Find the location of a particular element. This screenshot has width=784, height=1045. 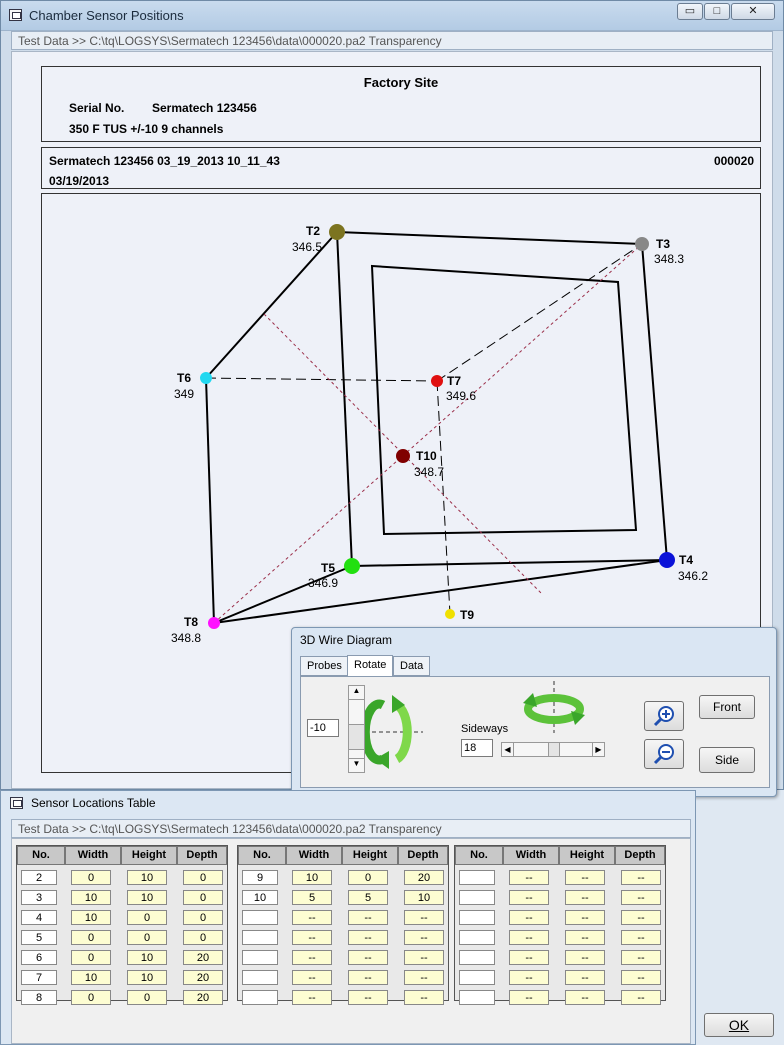

slider-right-arrow-icon: ▶ is located at coordinates (598, 749).